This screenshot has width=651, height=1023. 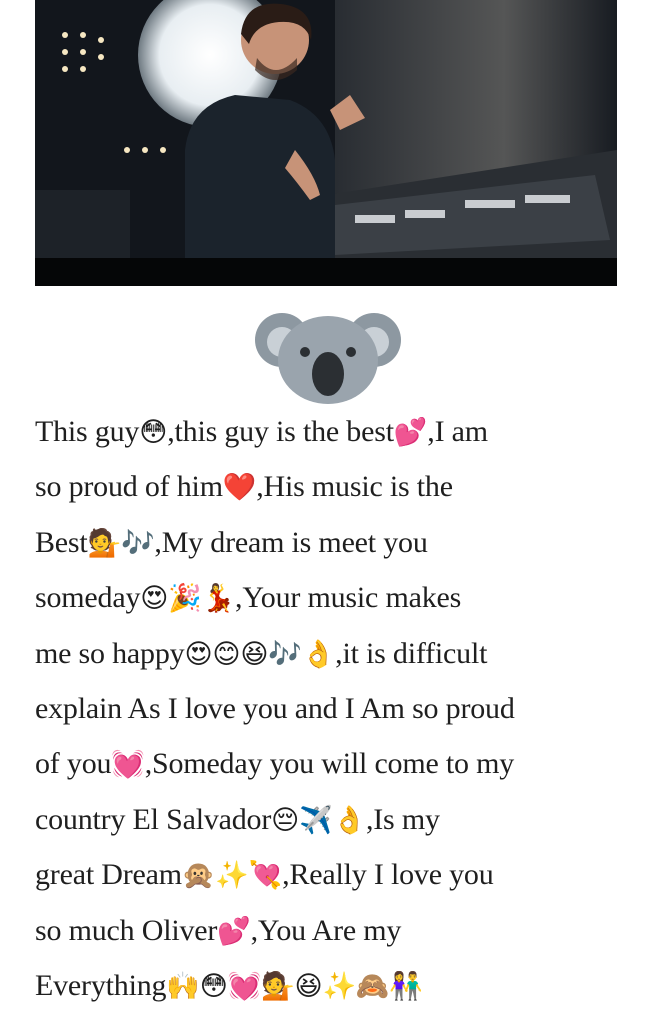 I want to click on caption-text: so much Oliver, so click(x=126, y=930).